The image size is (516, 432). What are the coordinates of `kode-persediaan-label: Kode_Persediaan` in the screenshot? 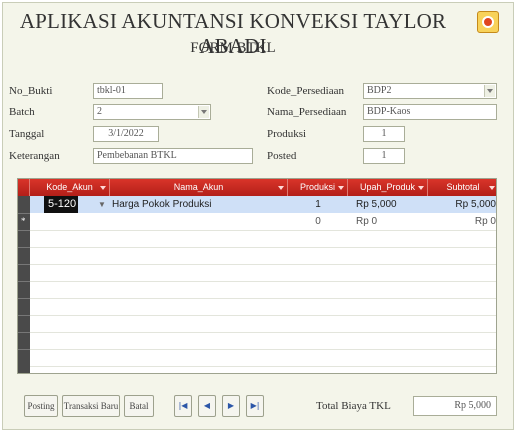 It's located at (305, 91).